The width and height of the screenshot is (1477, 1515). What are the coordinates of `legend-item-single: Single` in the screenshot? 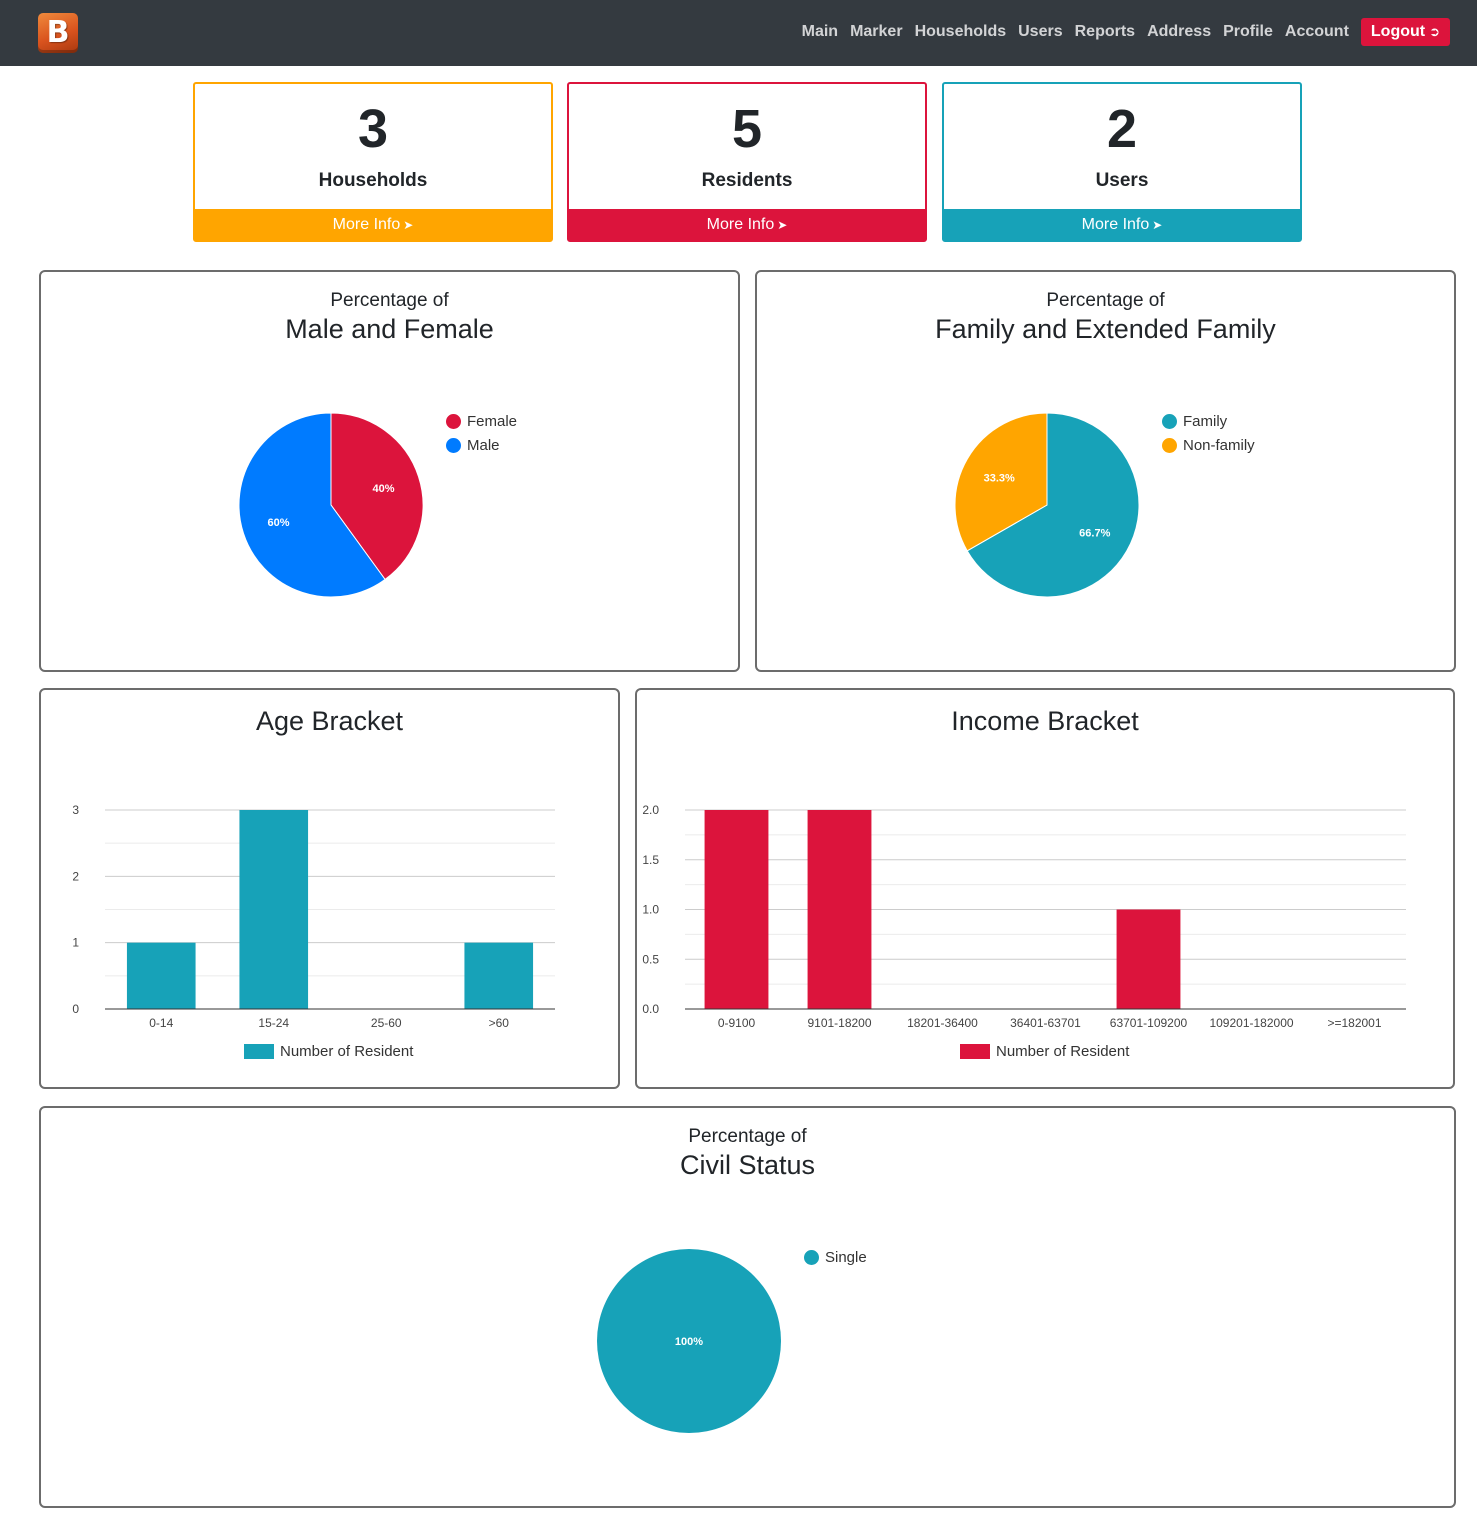 It's located at (835, 1257).